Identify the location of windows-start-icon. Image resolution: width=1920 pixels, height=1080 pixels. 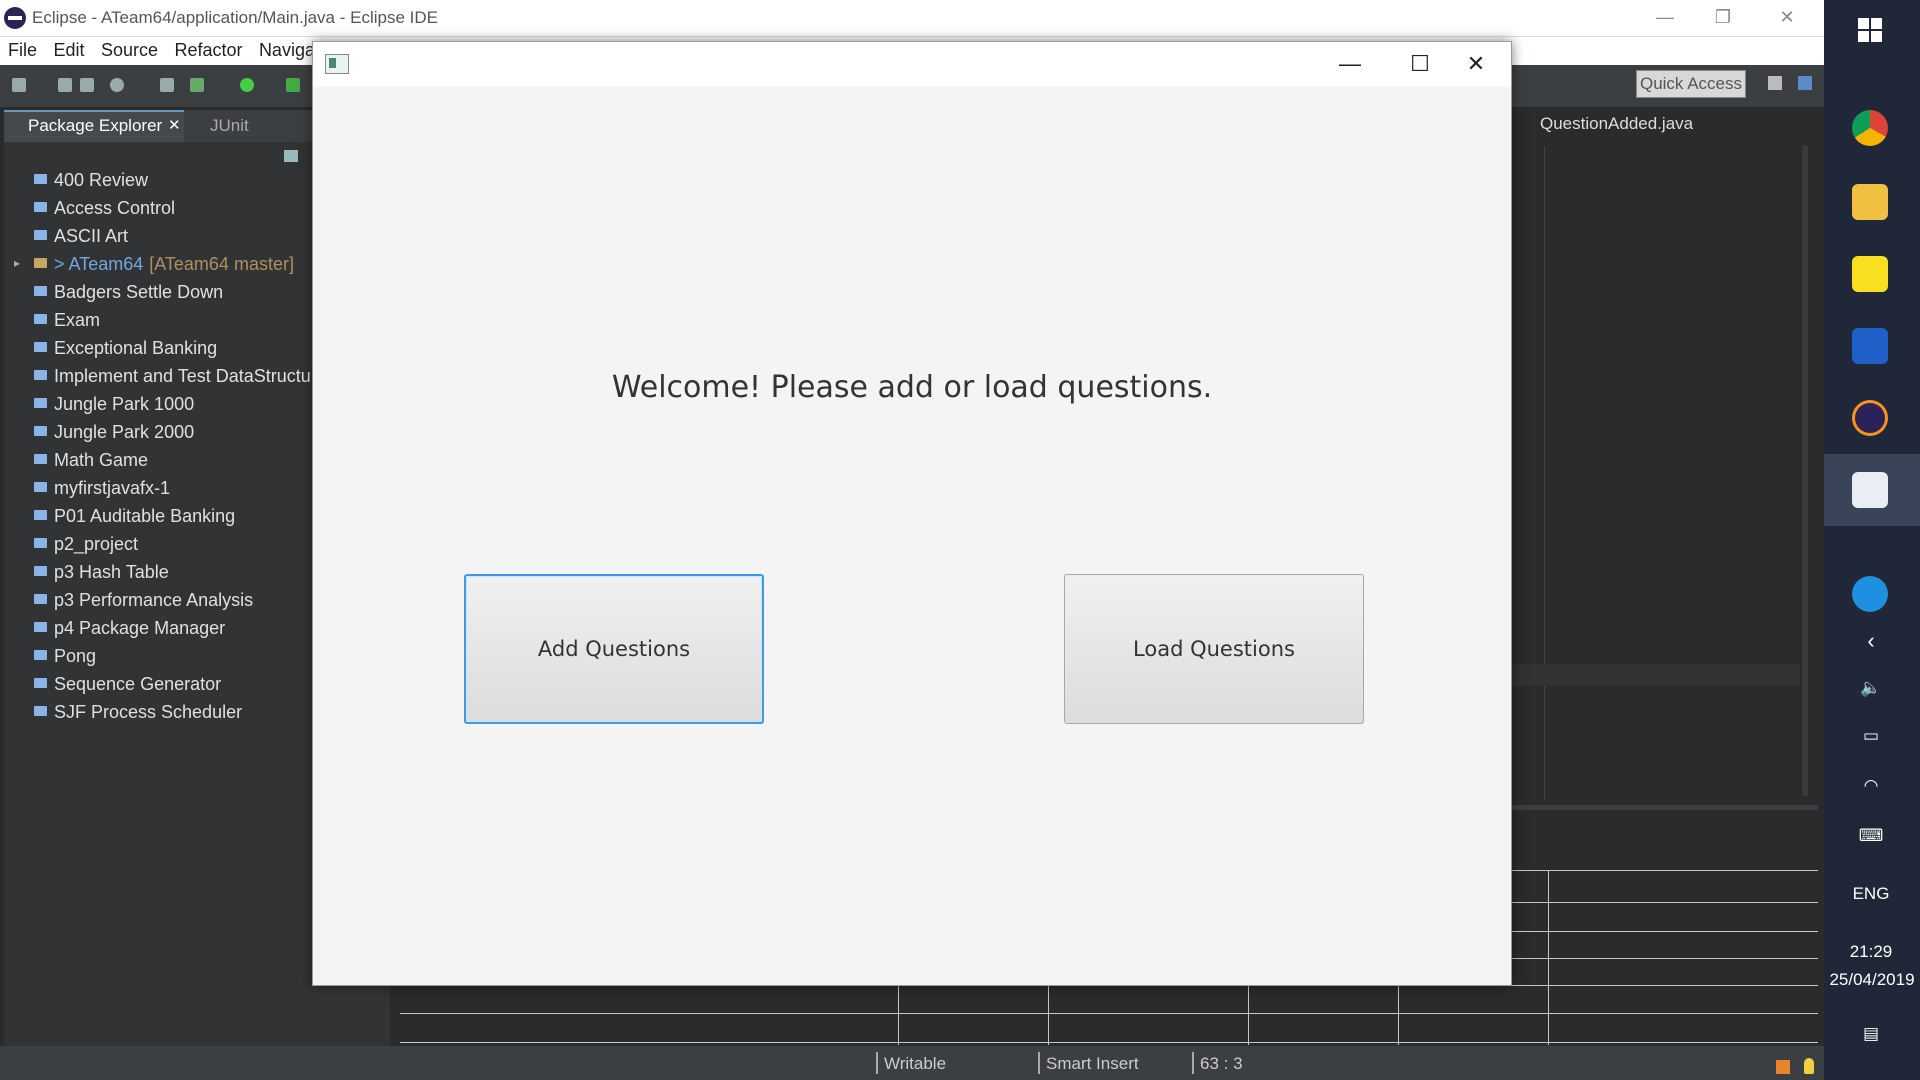
(1870, 30).